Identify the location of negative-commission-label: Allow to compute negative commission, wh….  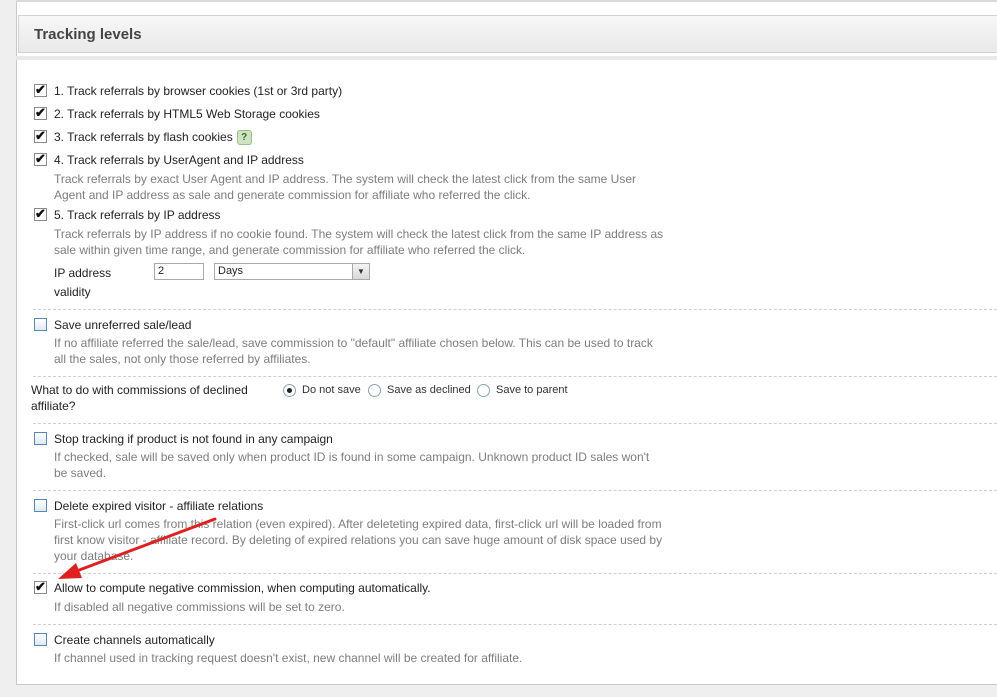
(242, 588).